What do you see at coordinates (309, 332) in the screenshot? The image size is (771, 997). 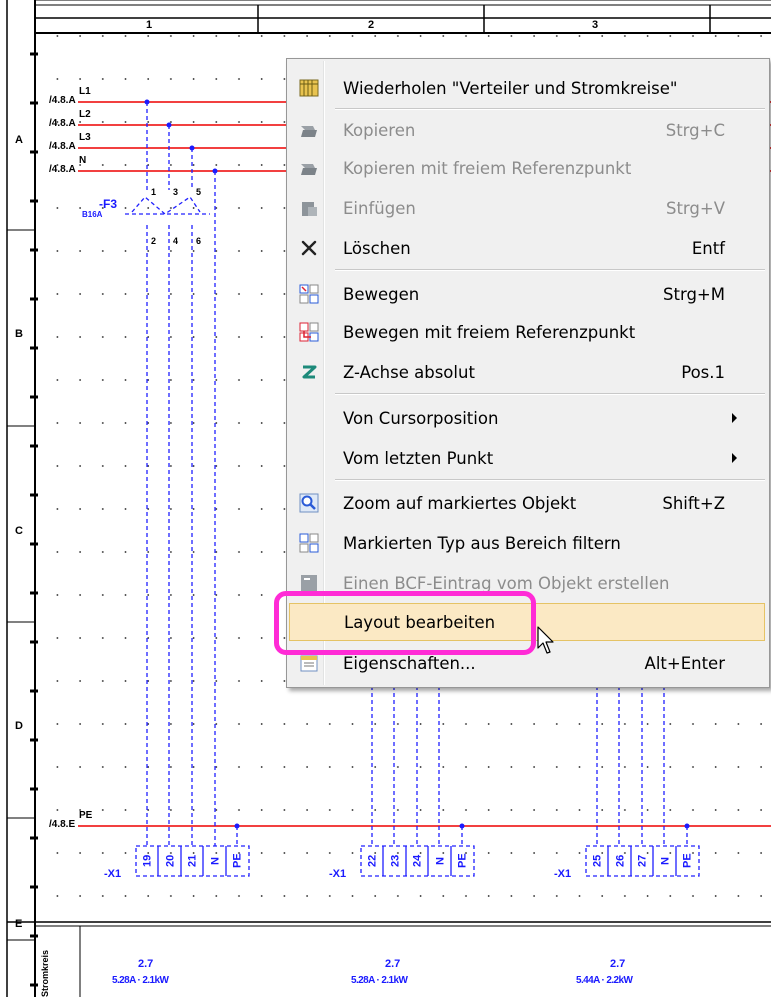 I see `move-ref-icon` at bounding box center [309, 332].